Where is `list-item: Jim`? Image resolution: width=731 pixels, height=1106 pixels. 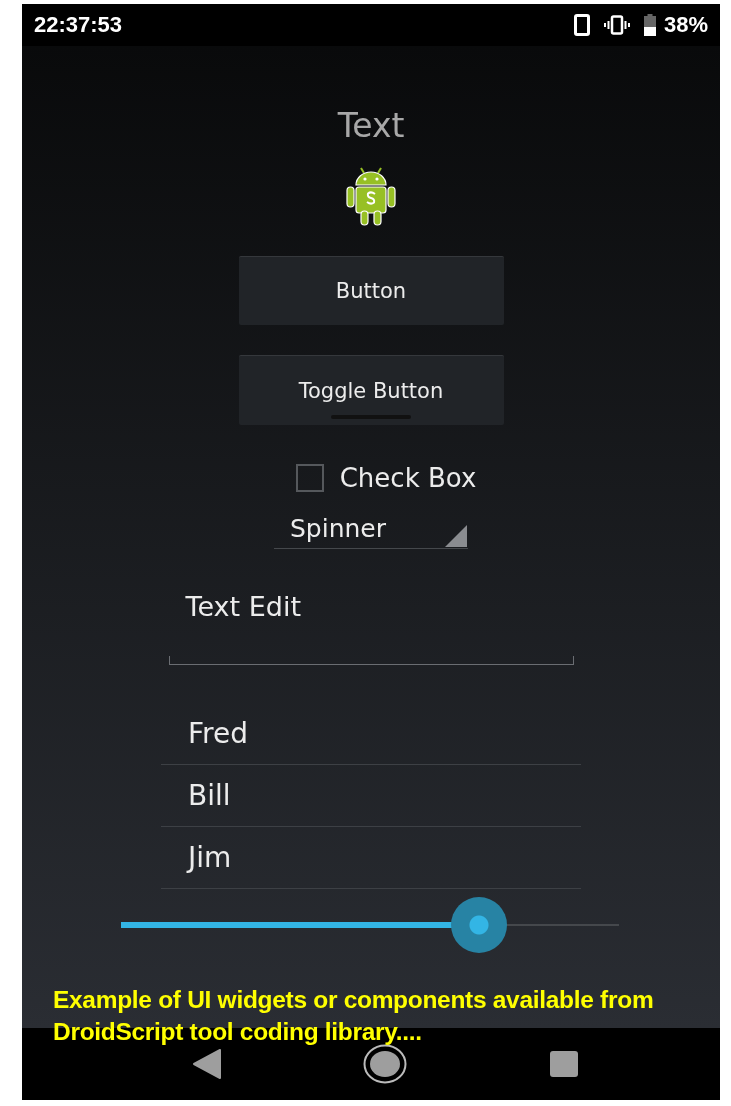 list-item: Jim is located at coordinates (371, 858).